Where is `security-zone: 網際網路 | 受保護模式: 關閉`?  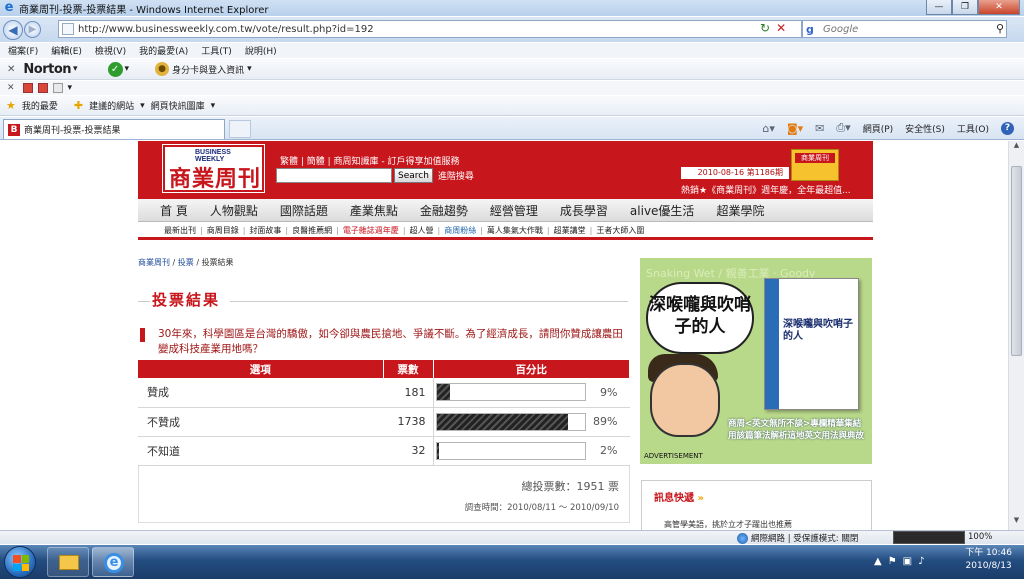
security-zone: 網際網路 | 受保護模式: 關閉 is located at coordinates (797, 538).